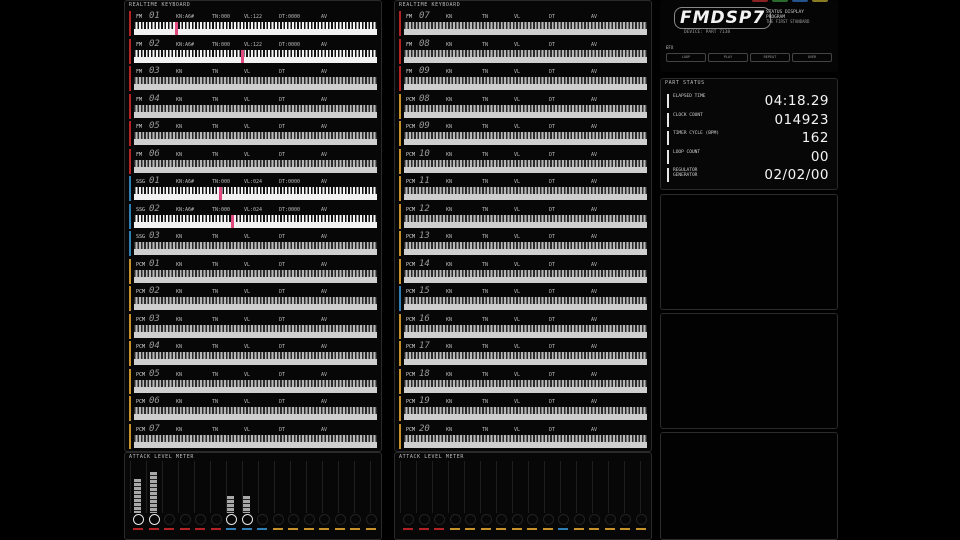  Describe the element at coordinates (254, 236) in the screenshot. I see `channel-info: SSG 03 KN TN VL DT AV` at that location.